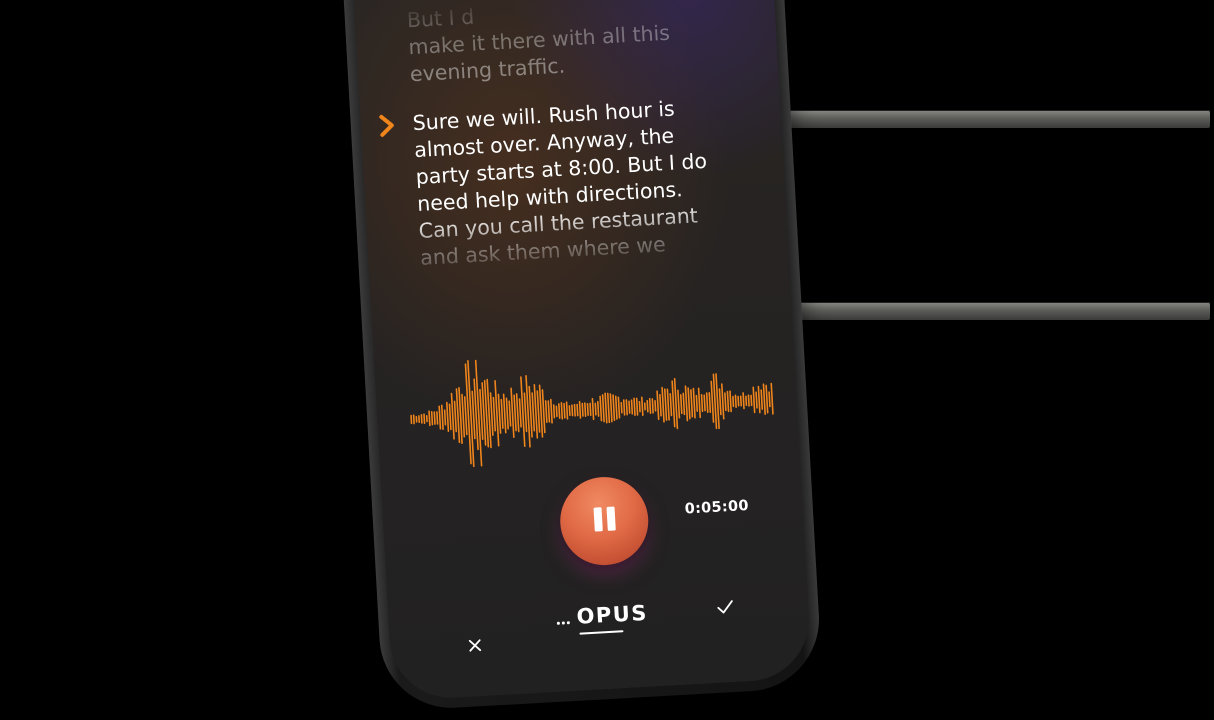 This screenshot has height=720, width=1214. I want to click on chevron-right-icon, so click(386, 125).